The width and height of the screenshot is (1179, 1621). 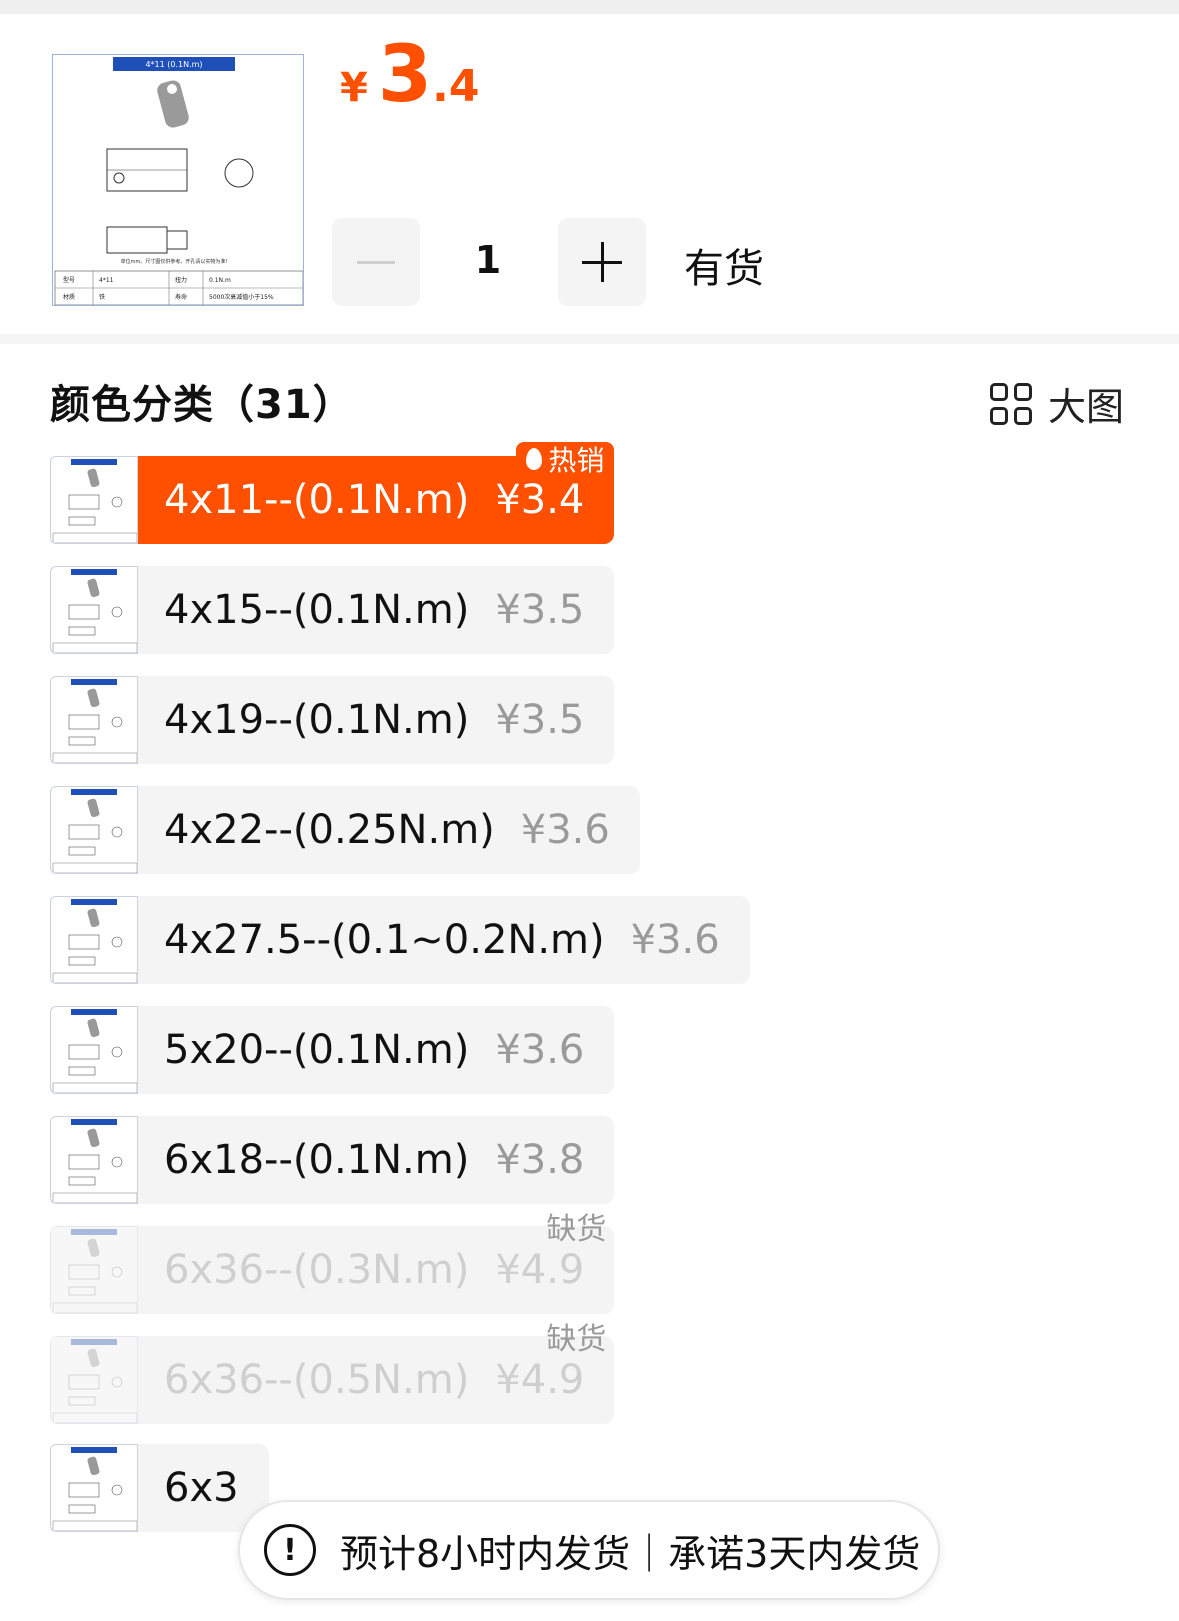 I want to click on hot-sale-badge: 热销, so click(x=565, y=459).